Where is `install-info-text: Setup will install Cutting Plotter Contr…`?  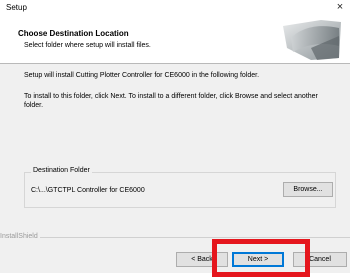
install-info-text: Setup will install Cutting Plotter Contr… is located at coordinates (142, 75).